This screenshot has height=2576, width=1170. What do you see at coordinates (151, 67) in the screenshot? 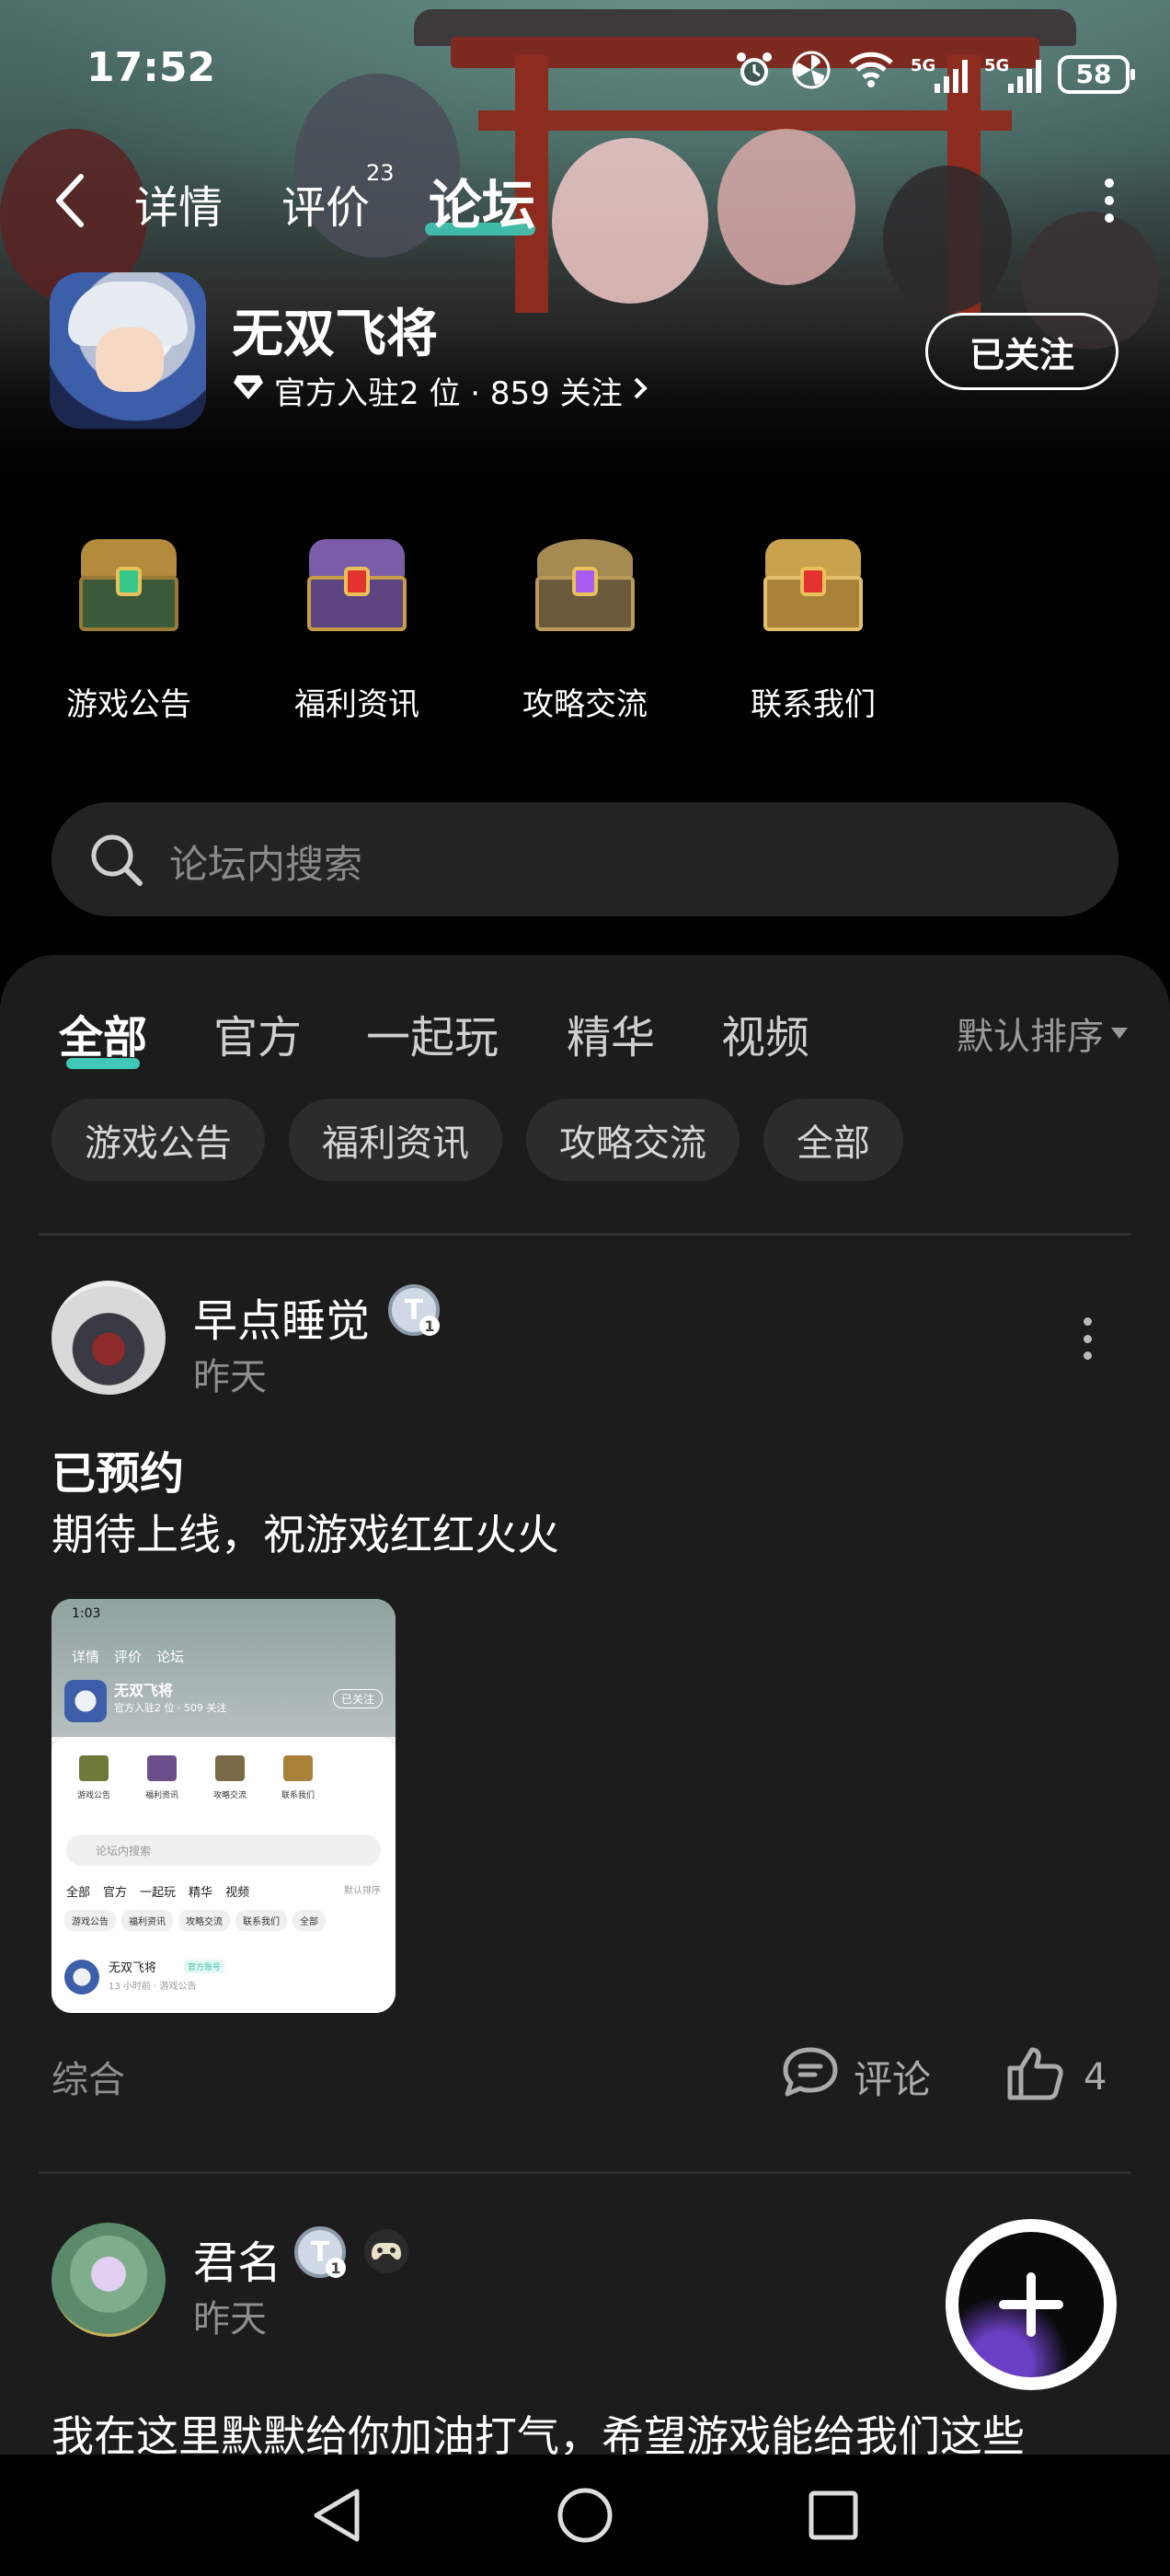
I see `status-time: 17:52` at bounding box center [151, 67].